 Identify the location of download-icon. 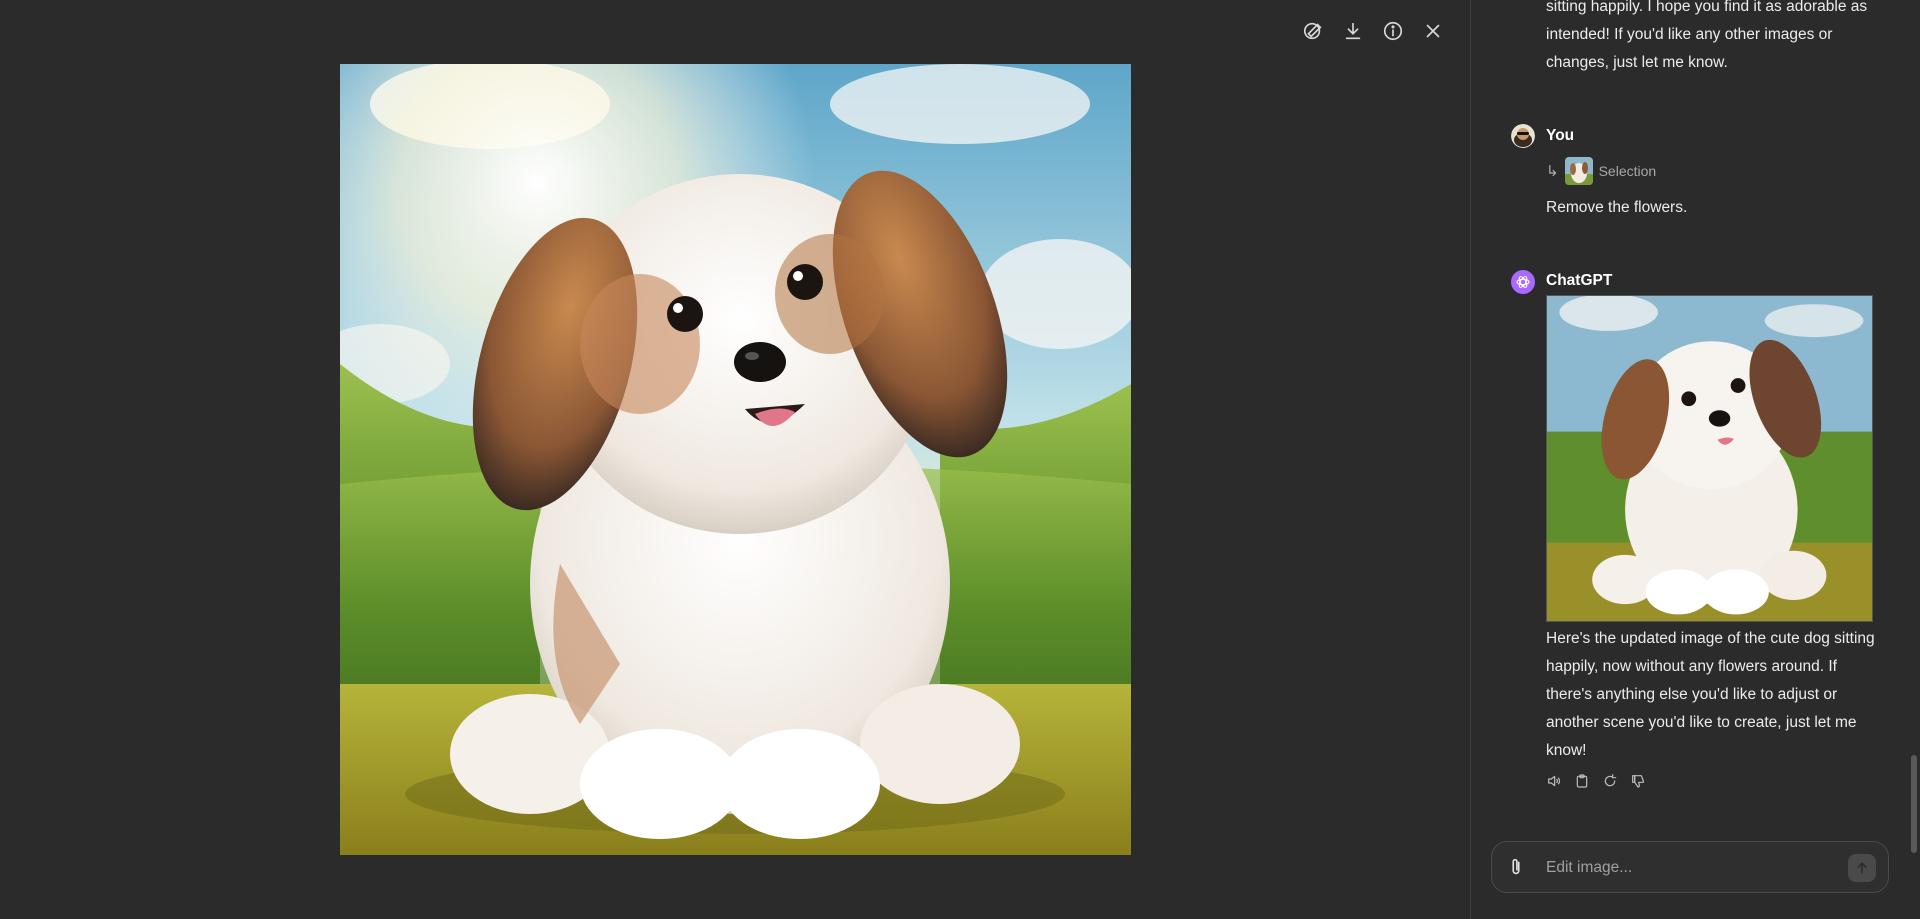
(1353, 31).